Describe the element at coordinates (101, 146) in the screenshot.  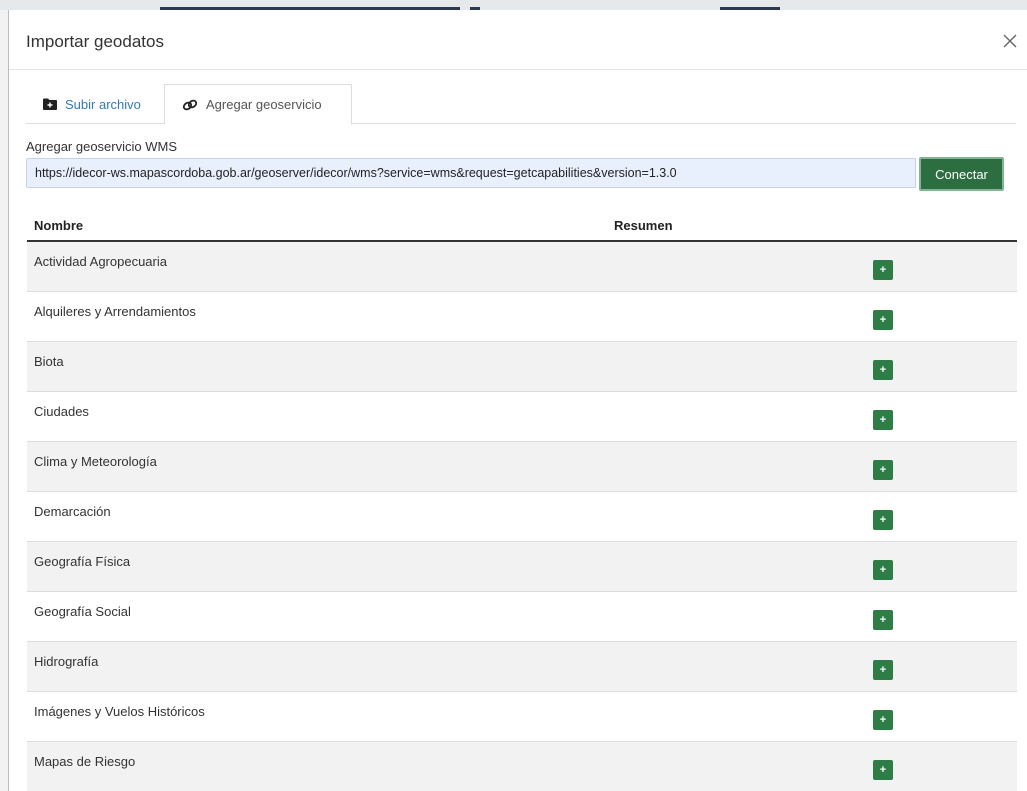
I see `wms-label: Agregar geoservicio WMS` at that location.